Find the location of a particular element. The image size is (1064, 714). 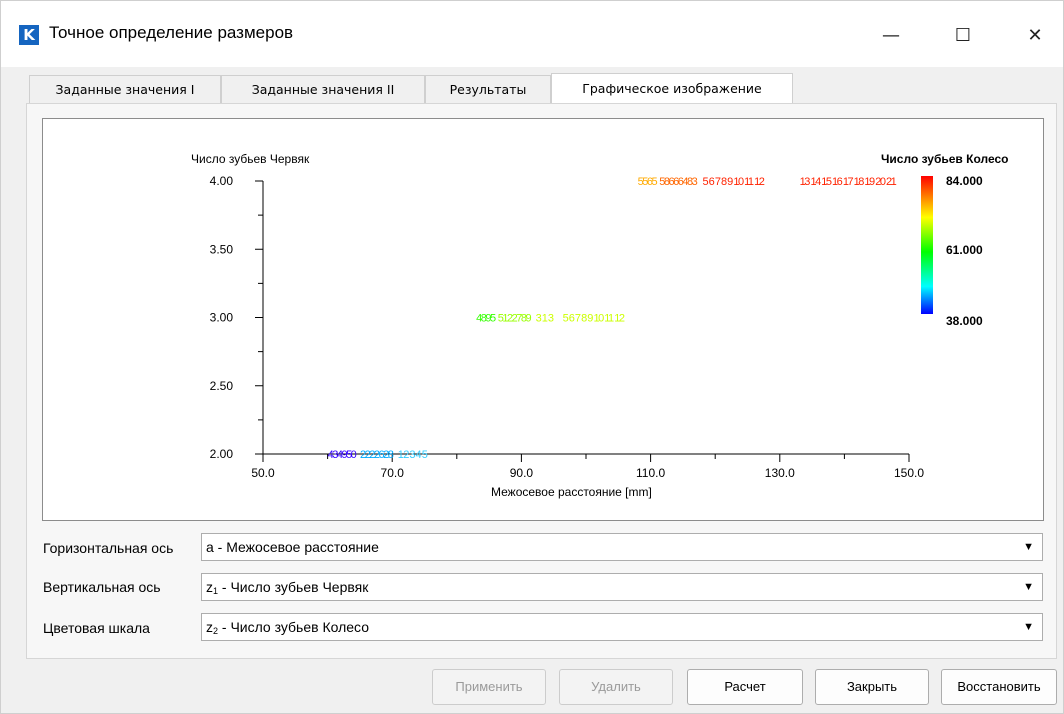

colorbar-title: Число зубьев Колесо is located at coordinates (944, 159).